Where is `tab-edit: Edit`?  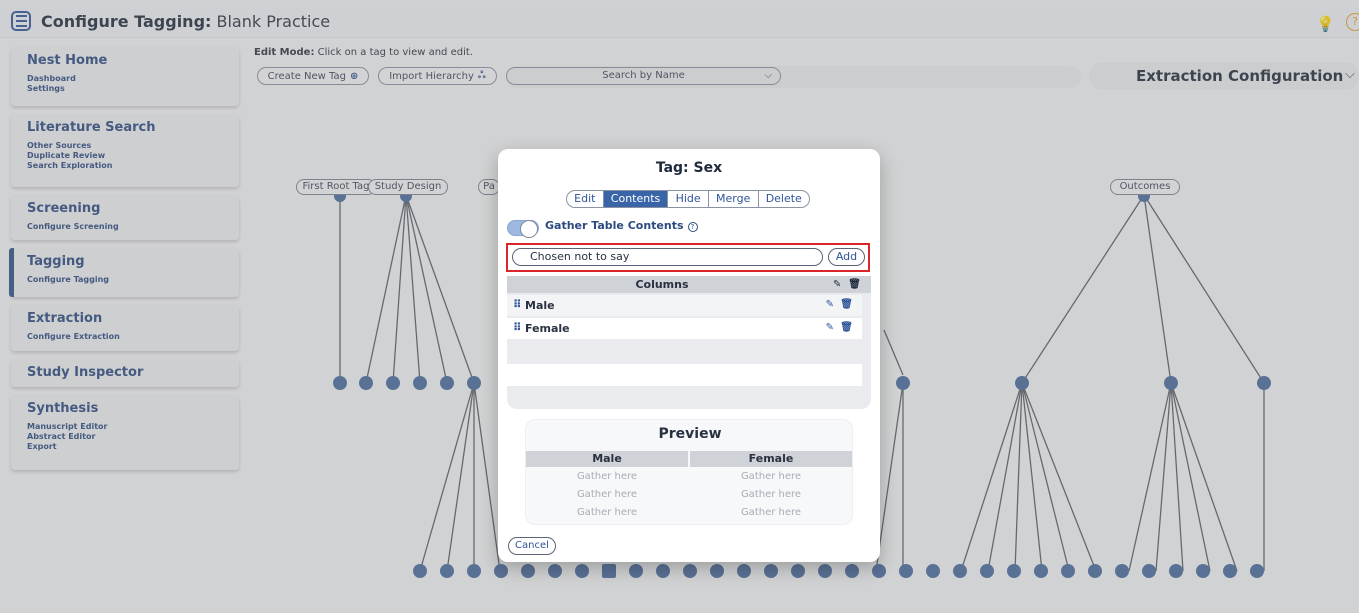 tab-edit: Edit is located at coordinates (585, 199).